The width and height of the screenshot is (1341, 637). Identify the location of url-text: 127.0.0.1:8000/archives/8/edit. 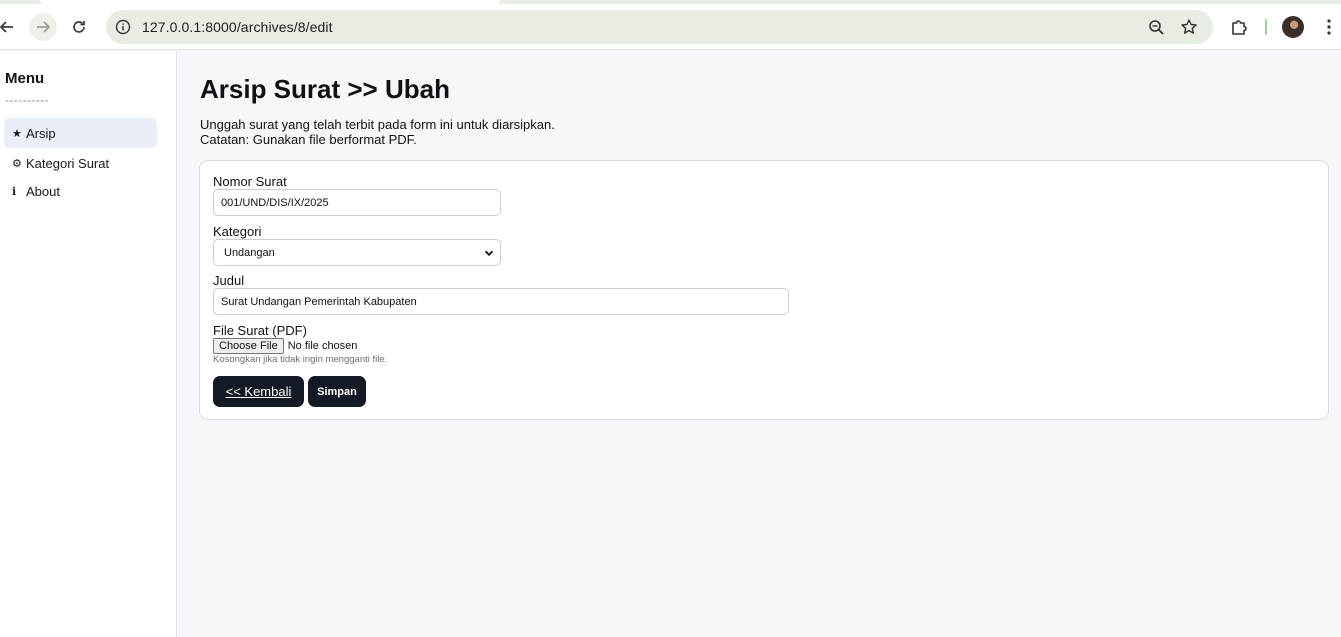
(237, 27).